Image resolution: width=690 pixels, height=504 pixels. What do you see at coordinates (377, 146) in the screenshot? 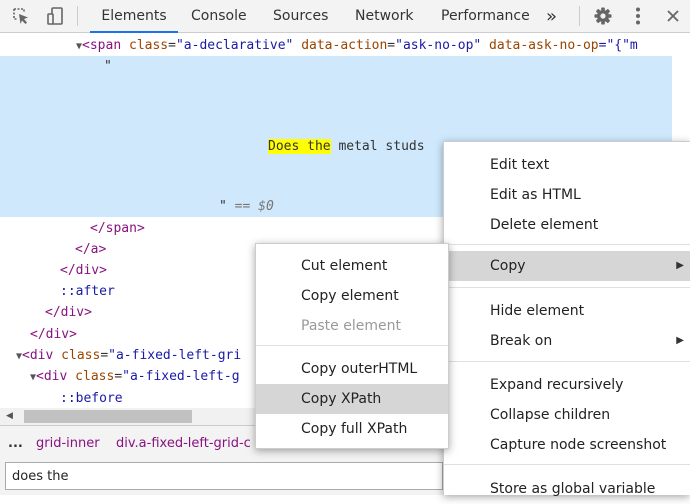
I see `text-node-rest: metal studs` at bounding box center [377, 146].